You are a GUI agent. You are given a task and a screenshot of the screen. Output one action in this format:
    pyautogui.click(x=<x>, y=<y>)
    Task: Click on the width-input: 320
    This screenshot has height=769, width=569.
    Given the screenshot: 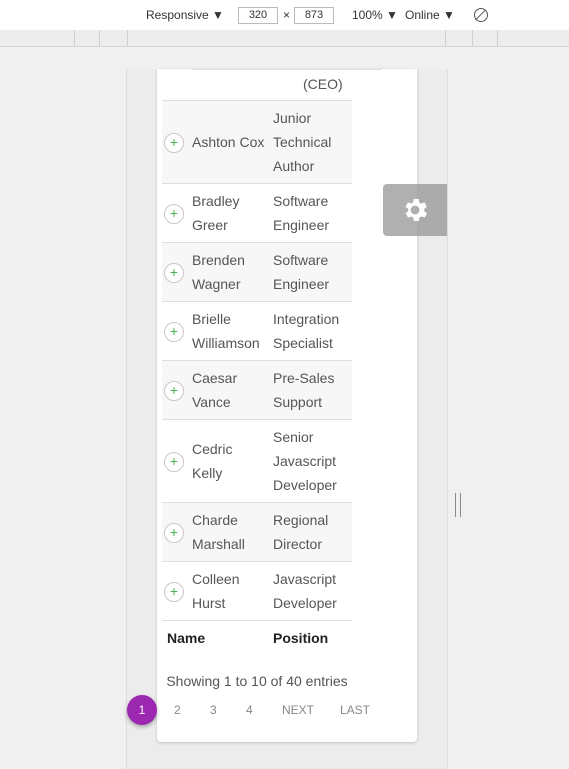 What is the action you would take?
    pyautogui.click(x=258, y=15)
    